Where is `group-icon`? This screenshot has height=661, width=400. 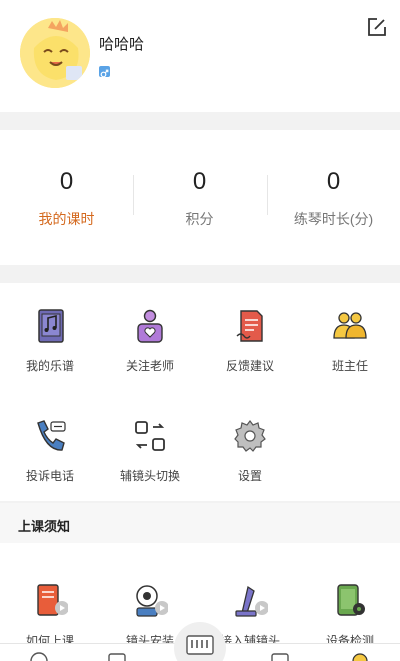 group-icon is located at coordinates (350, 326).